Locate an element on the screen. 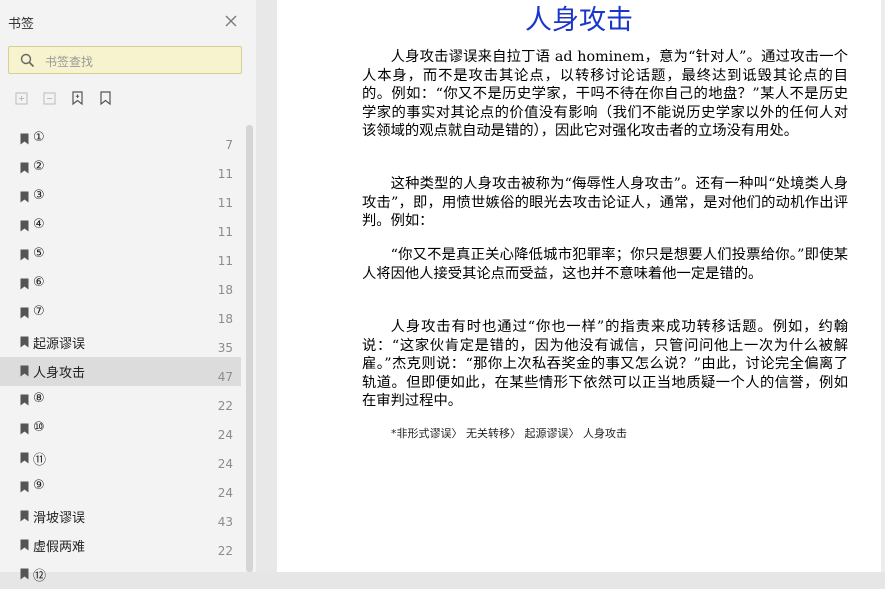 Image resolution: width=885 pixels, height=589 pixels. bookmark-label: ① is located at coordinates (39, 137).